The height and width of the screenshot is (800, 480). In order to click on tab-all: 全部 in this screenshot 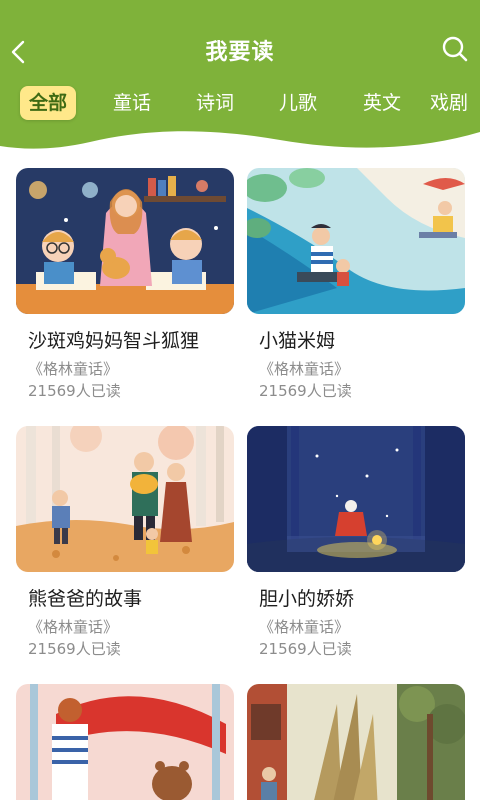, I will do `click(48, 103)`.